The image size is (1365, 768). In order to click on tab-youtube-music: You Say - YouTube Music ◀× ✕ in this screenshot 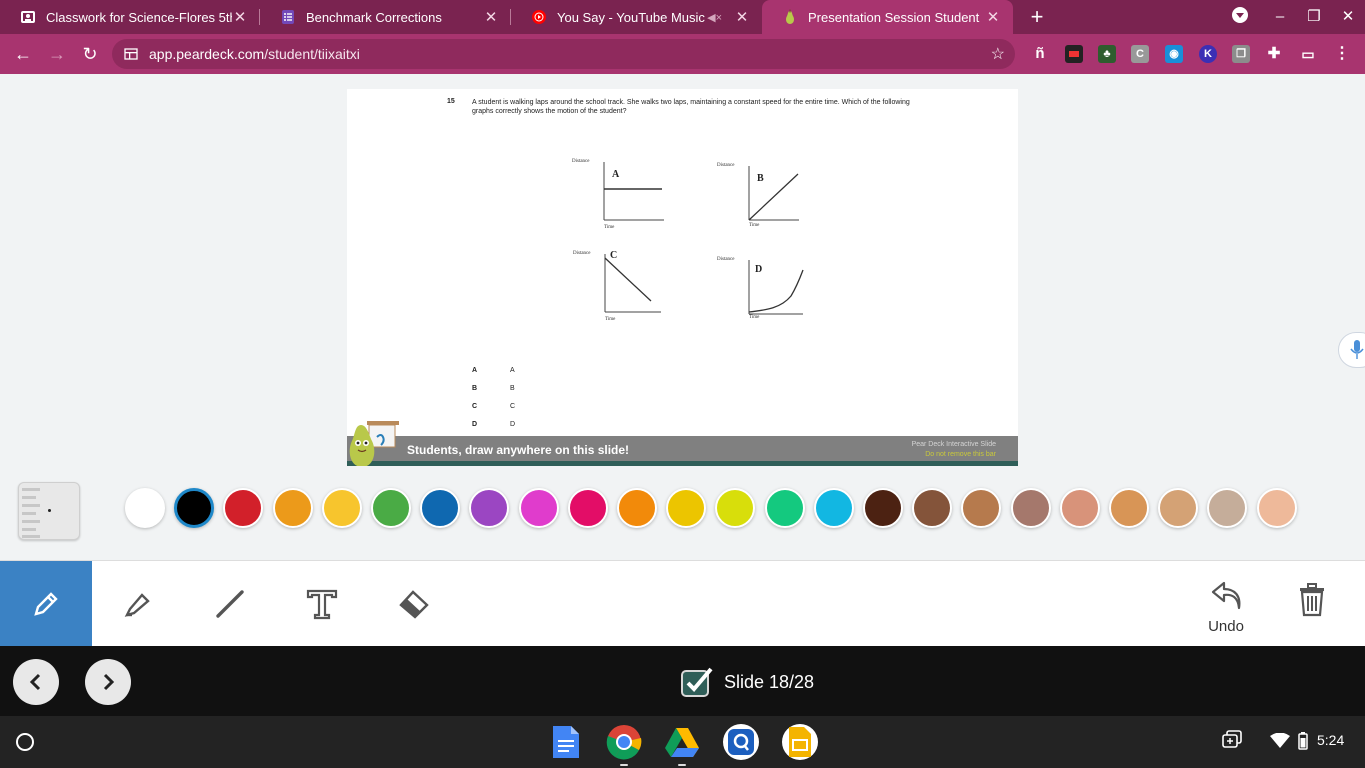, I will do `click(636, 17)`.